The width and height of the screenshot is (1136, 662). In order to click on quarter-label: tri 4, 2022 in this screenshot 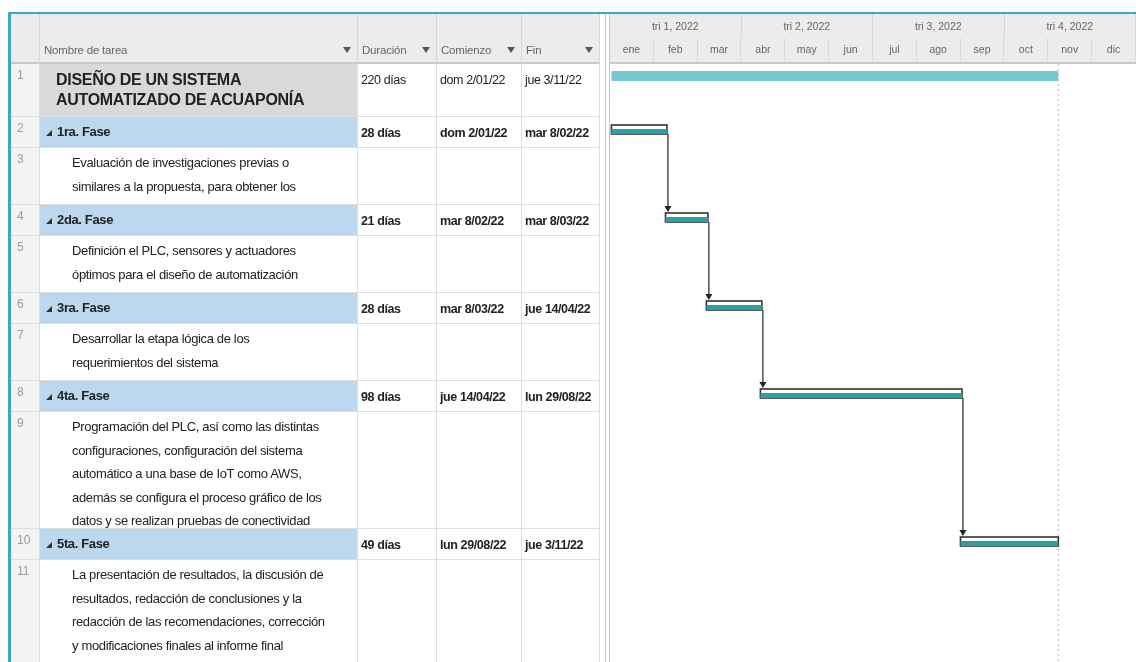, I will do `click(1070, 26)`.